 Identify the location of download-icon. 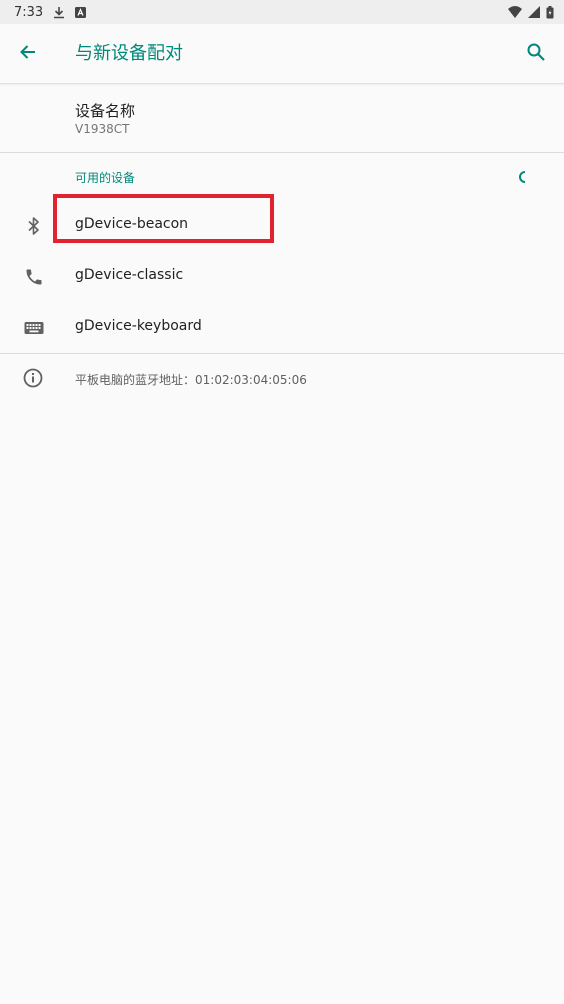
(59, 12).